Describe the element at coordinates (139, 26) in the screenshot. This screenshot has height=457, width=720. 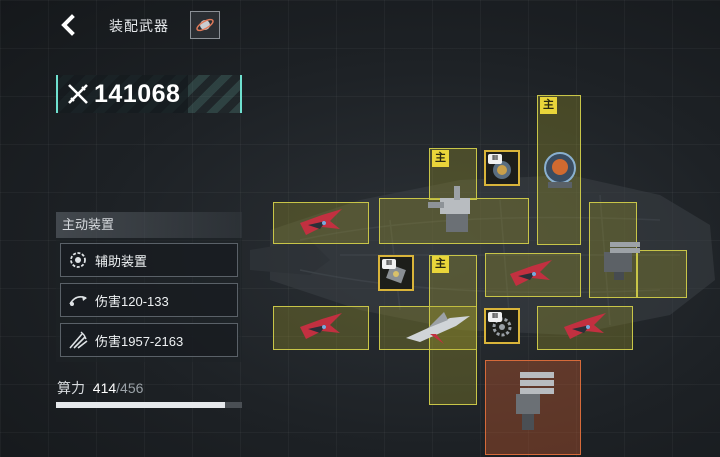
I see `page-title: 装配武器` at that location.